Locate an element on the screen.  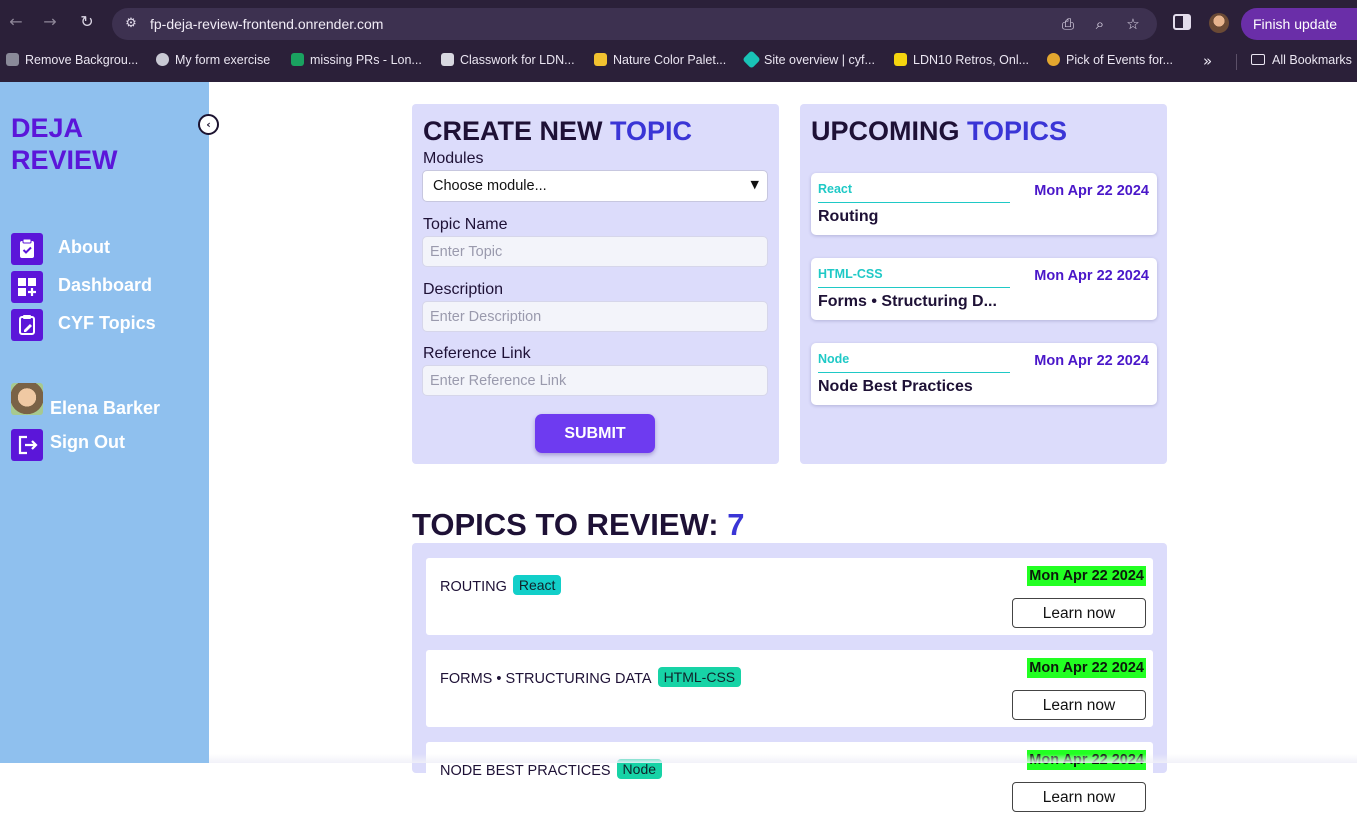
sidebar-item-label: About is located at coordinates (84, 247).